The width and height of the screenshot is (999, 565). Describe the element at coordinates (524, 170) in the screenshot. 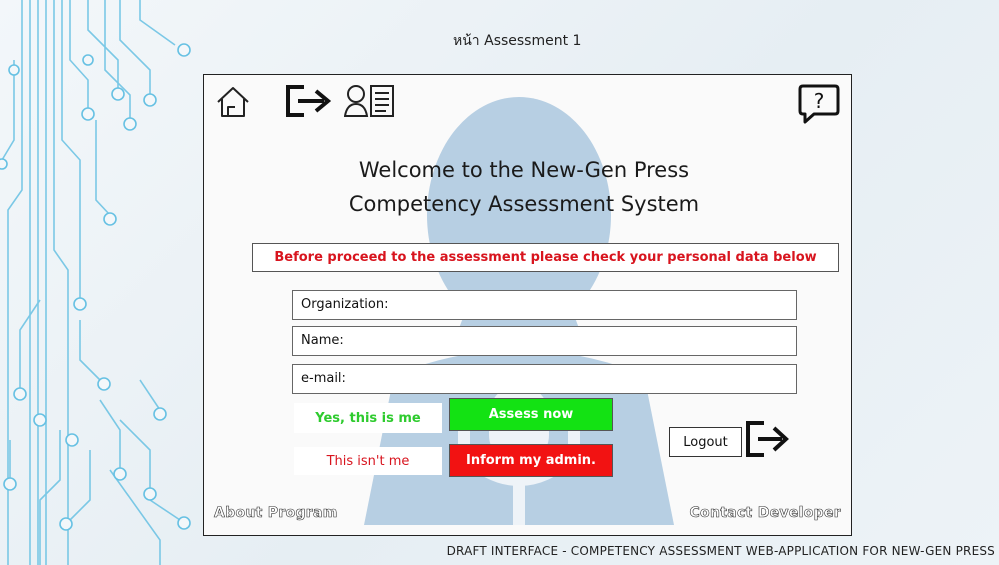

I see `welcome-title-line1: Welcome to the New-Gen Press` at that location.